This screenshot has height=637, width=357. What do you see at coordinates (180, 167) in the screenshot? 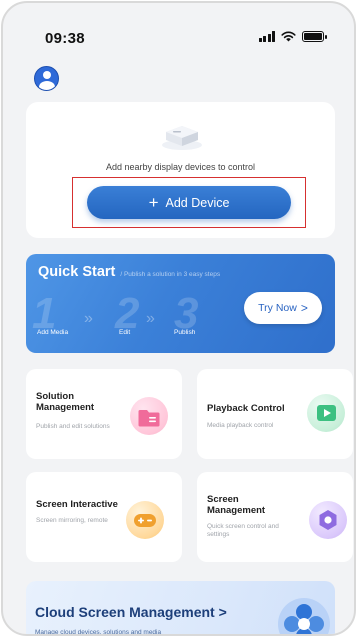
I see `device-caption: Add nearby display devices to control` at bounding box center [180, 167].